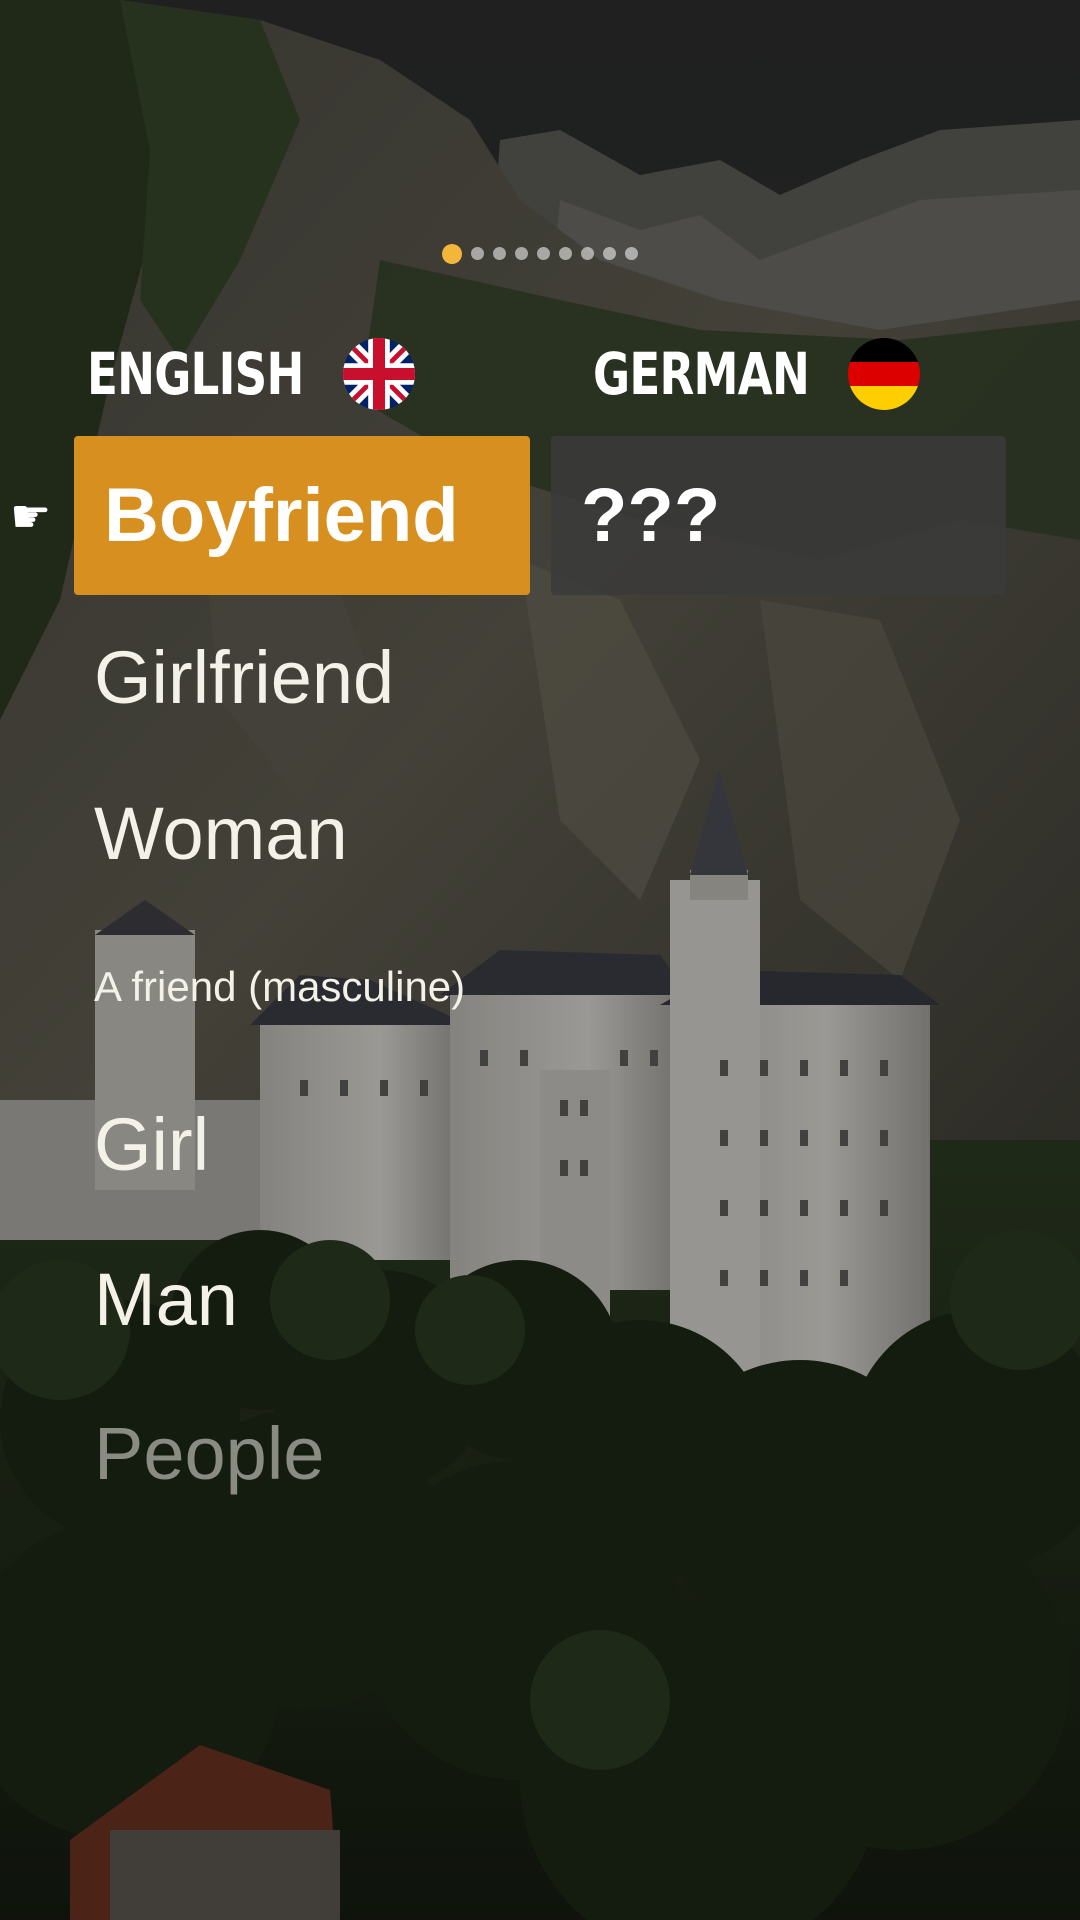 The image size is (1080, 1920). What do you see at coordinates (281, 515) in the screenshot?
I see `source-word: Boyfriend` at bounding box center [281, 515].